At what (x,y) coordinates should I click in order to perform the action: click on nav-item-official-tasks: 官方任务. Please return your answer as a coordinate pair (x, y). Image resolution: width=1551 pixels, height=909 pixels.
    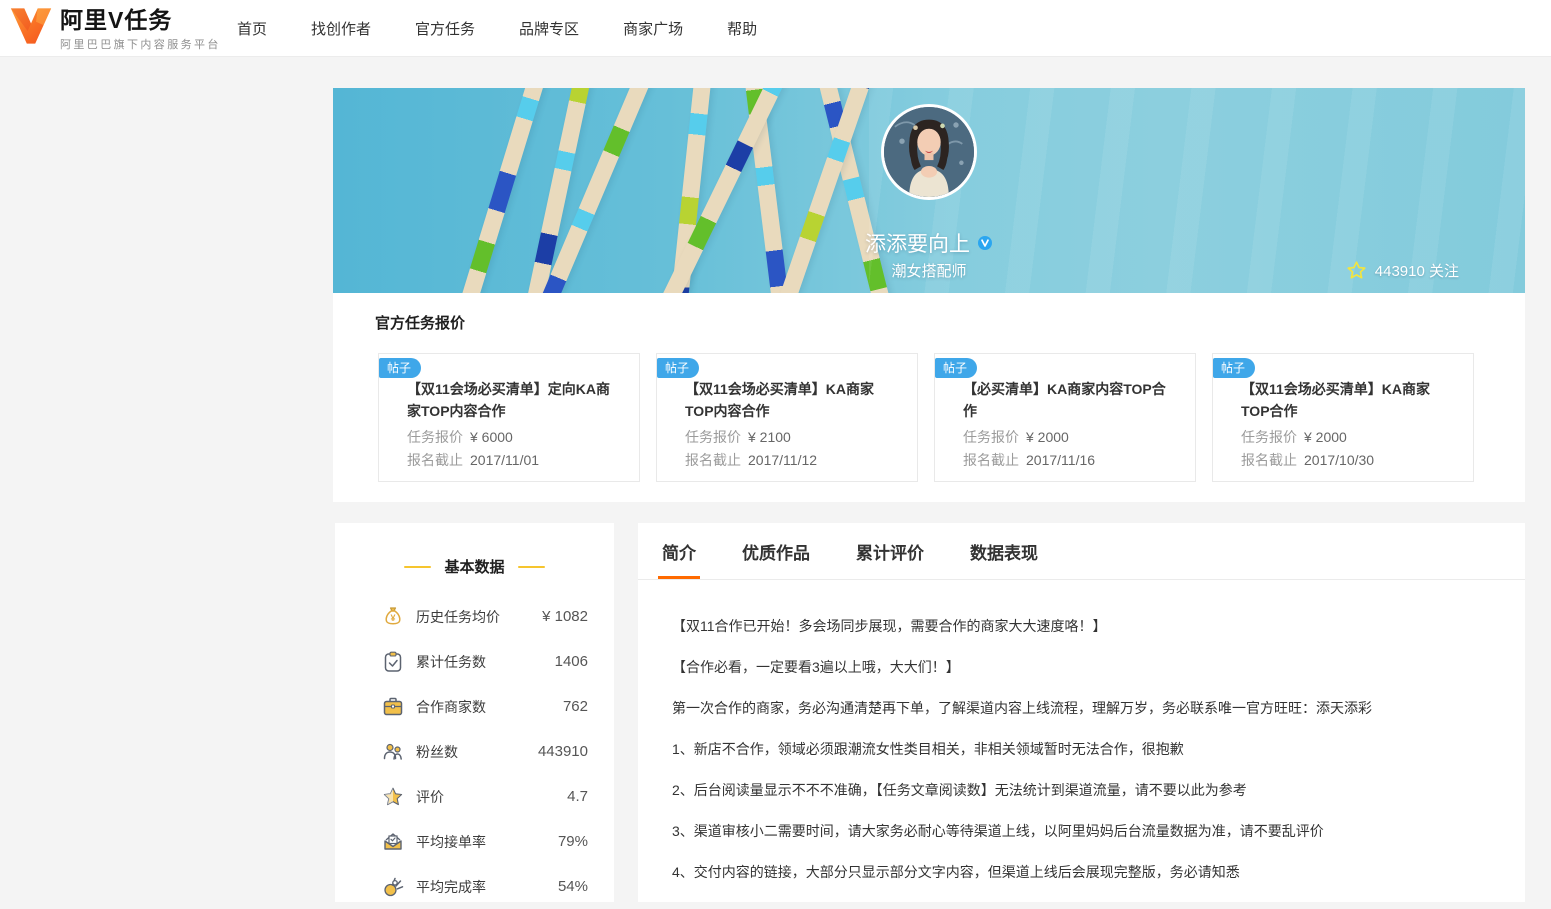
    Looking at the image, I should click on (445, 28).